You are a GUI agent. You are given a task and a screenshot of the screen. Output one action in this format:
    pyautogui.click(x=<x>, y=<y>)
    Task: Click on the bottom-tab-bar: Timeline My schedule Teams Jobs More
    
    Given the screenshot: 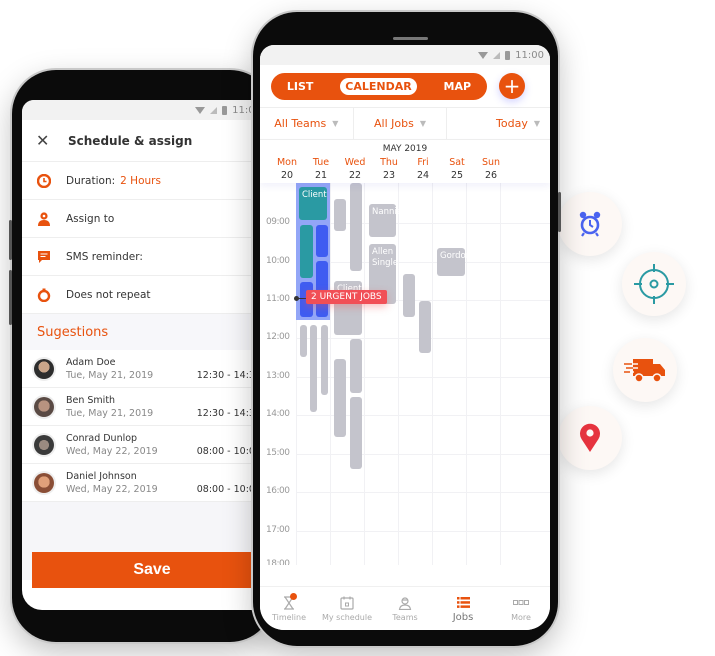 What is the action you would take?
    pyautogui.click(x=405, y=608)
    